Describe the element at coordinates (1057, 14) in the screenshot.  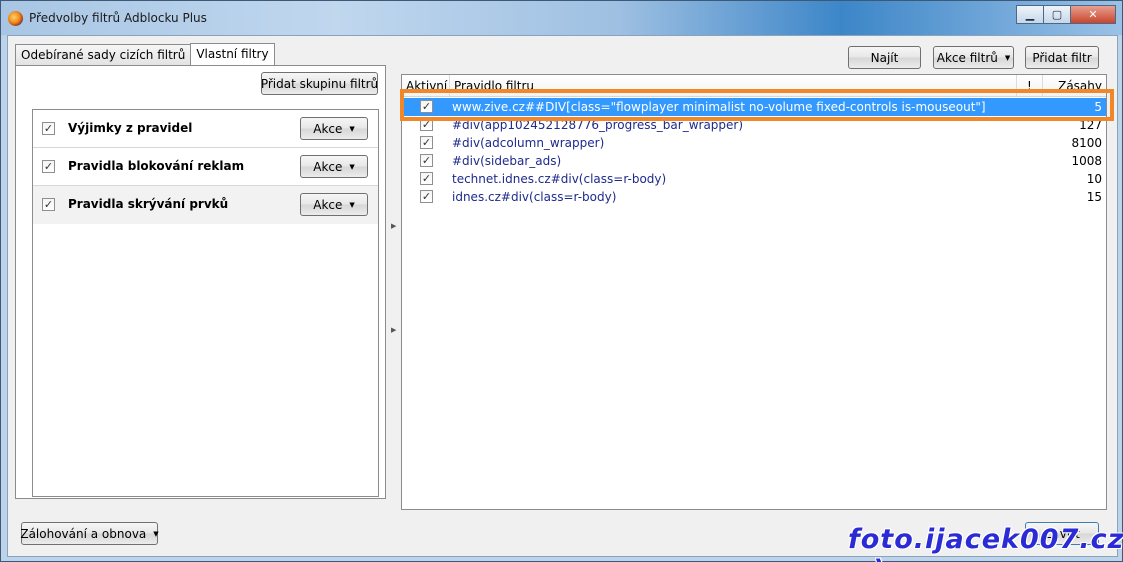
I see `maximize-button: ▢` at that location.